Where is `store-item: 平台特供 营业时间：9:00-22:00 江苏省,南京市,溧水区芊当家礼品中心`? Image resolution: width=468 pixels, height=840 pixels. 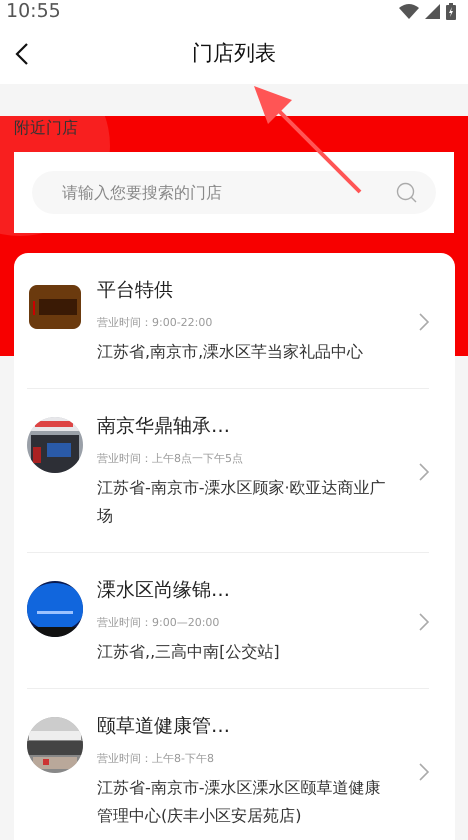
store-item: 平台特供 营业时间：9:00-22:00 江苏省,南京市,溧水区芊当家礼品中心 is located at coordinates (228, 321).